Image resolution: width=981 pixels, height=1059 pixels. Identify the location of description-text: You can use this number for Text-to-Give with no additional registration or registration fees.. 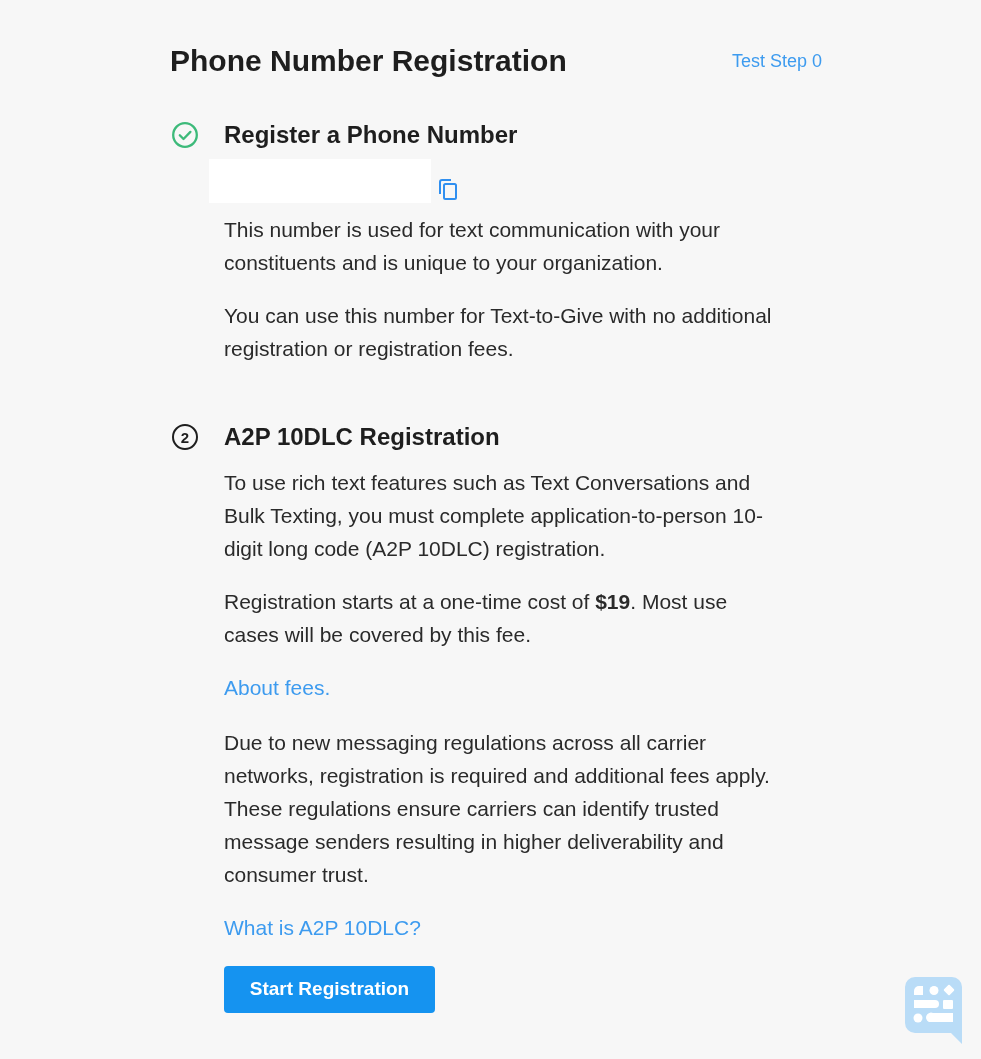
(498, 332).